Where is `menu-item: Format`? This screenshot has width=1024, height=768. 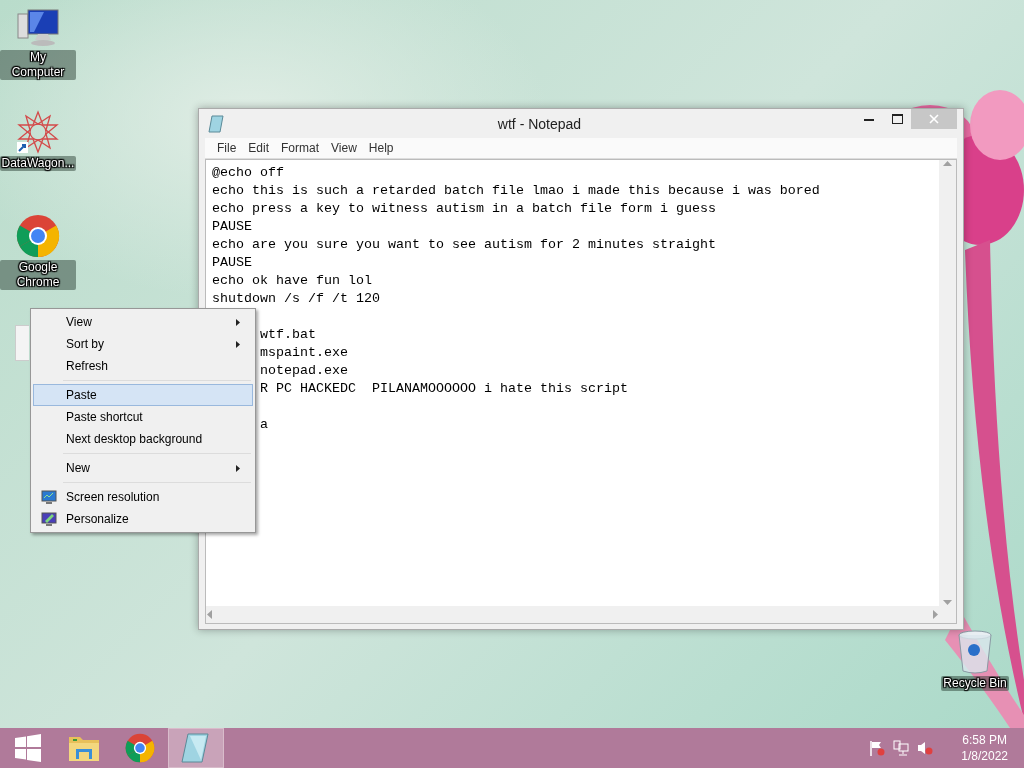
menu-item: Format is located at coordinates (300, 148).